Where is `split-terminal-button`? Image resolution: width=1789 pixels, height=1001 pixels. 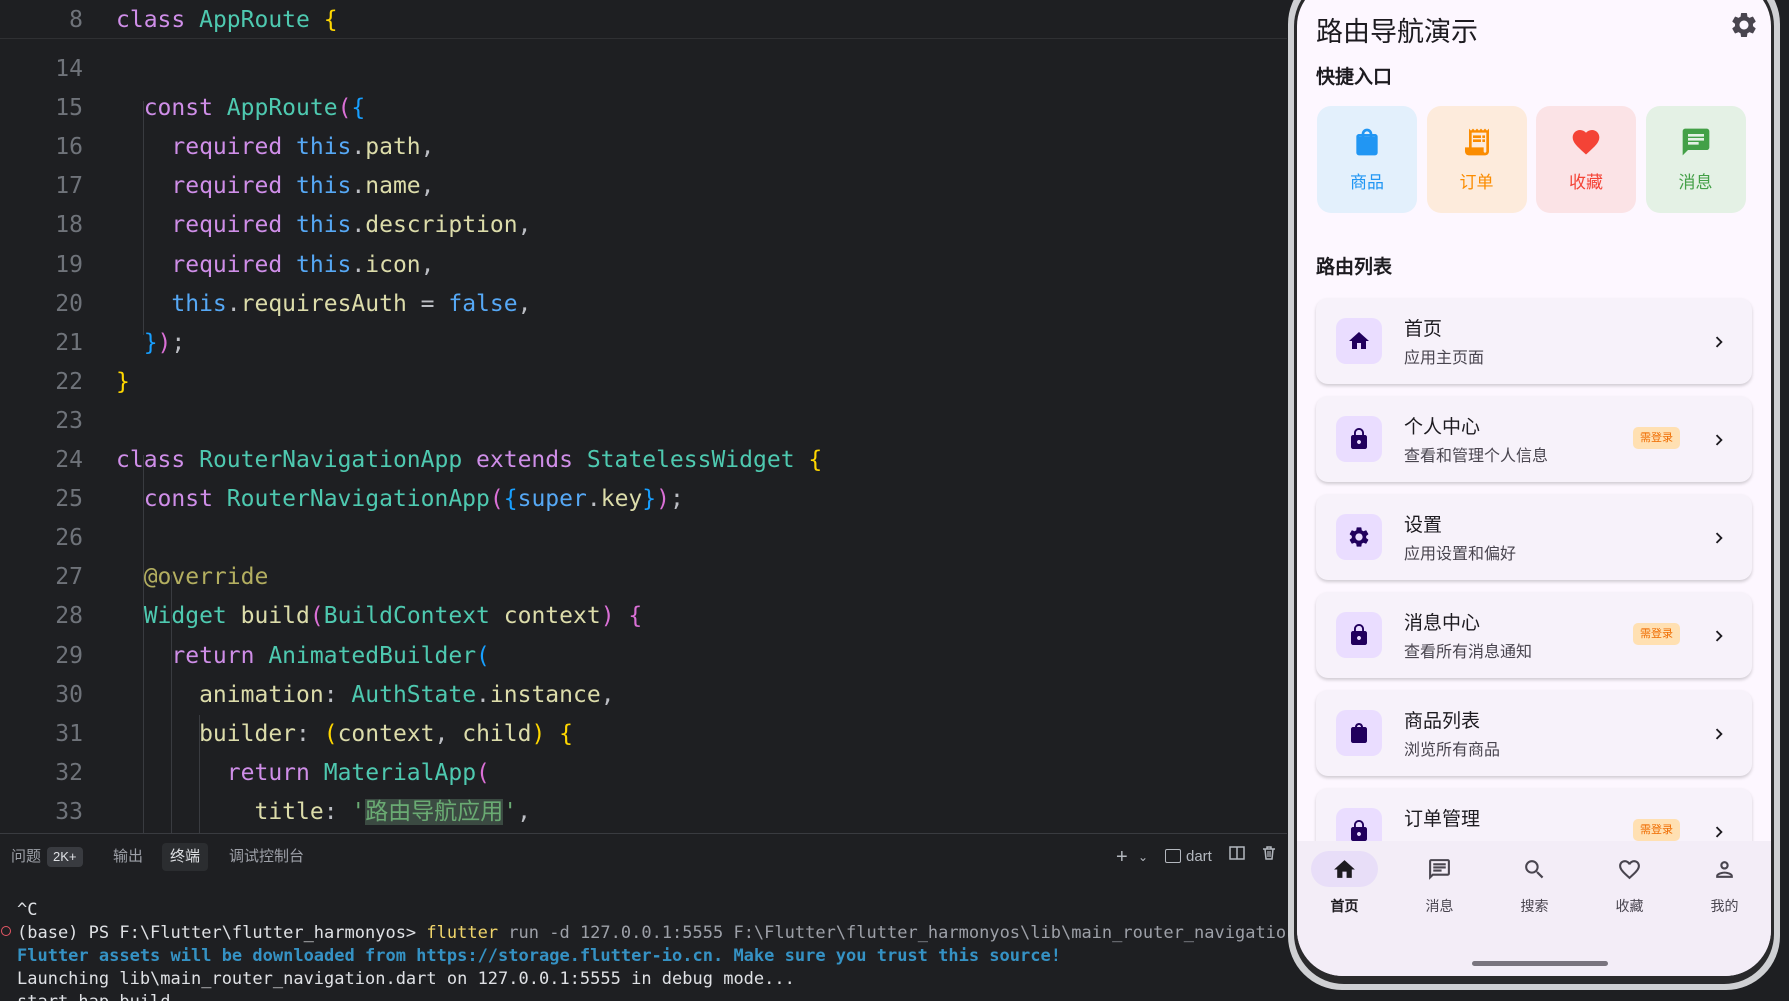
split-terminal-button is located at coordinates (1237, 857).